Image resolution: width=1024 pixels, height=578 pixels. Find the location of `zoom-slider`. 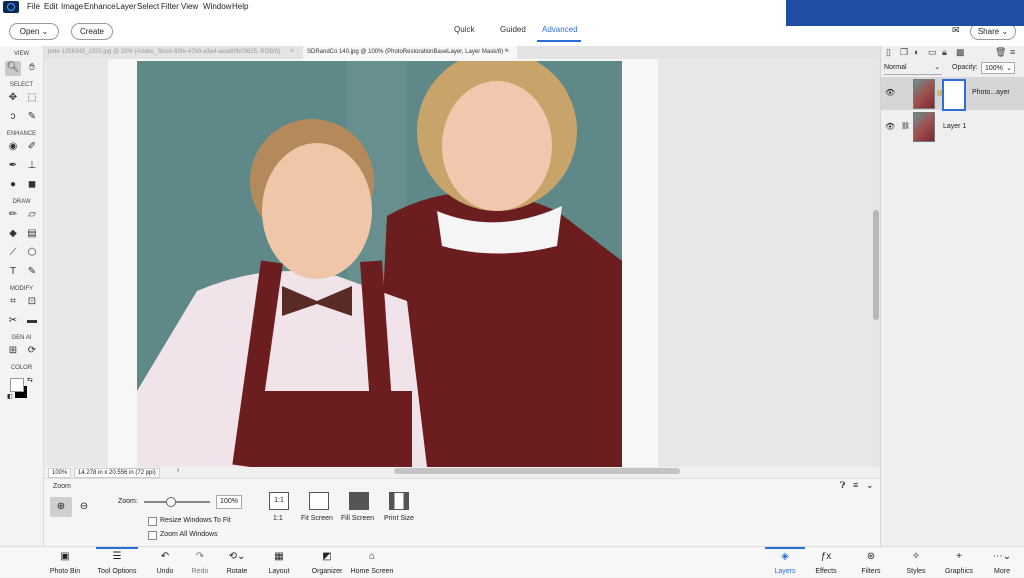

zoom-slider is located at coordinates (177, 502).